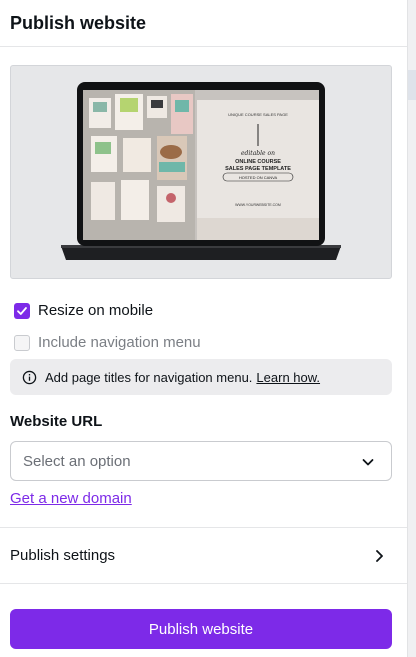 The height and width of the screenshot is (657, 416). What do you see at coordinates (203, 23) in the screenshot?
I see `panel-title: Publish website` at bounding box center [203, 23].